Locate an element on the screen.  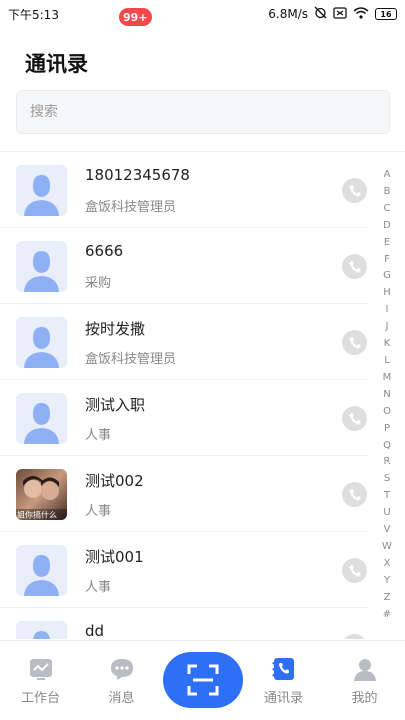
index-letter: V is located at coordinates (387, 530).